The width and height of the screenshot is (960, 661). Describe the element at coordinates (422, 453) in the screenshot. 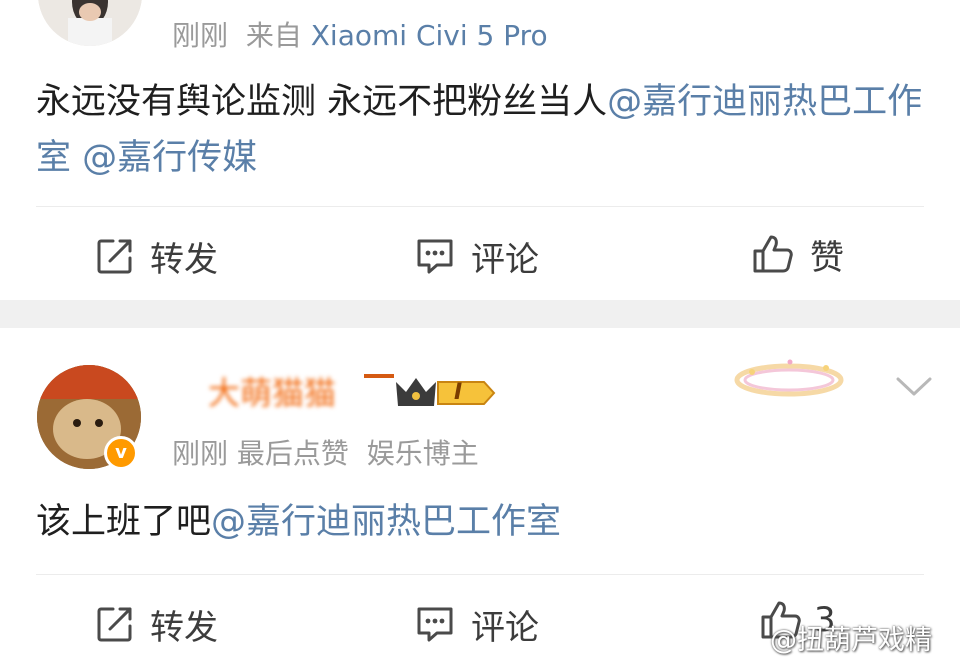

I see `user-category: 娱乐博主` at that location.